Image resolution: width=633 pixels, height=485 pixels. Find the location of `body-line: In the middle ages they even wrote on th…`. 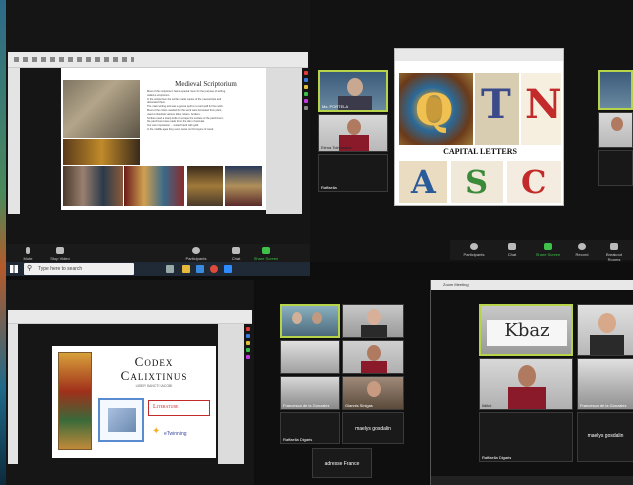

body-line: In the middle ages they even wrote on th… is located at coordinates (180, 129).